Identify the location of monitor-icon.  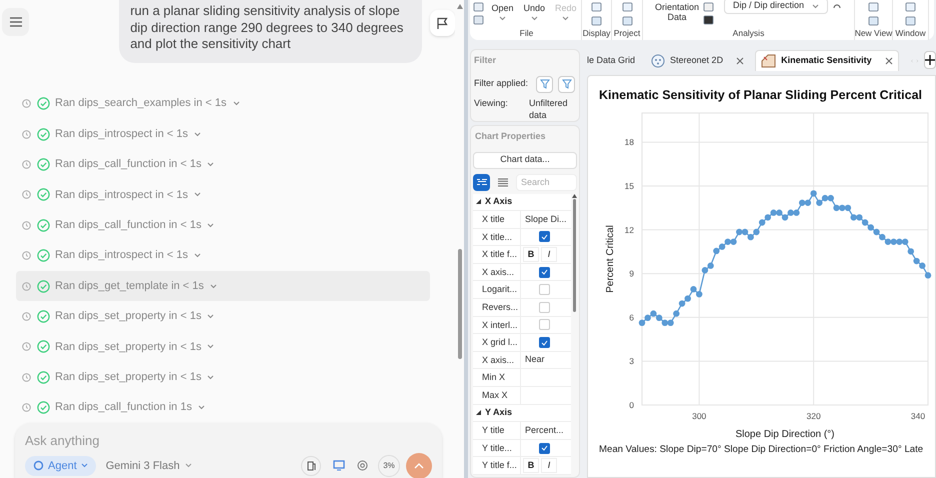
(339, 466).